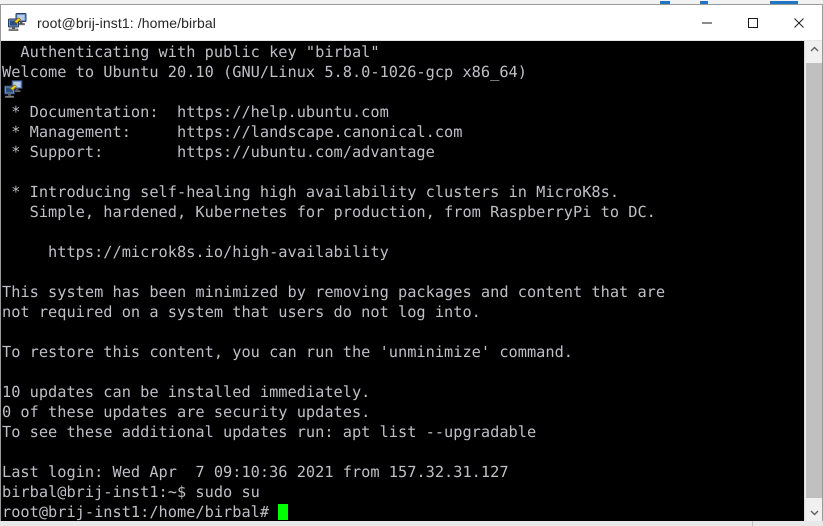  Describe the element at coordinates (126, 22) in the screenshot. I see `window-title: root@brij-inst1: /home/birbal` at that location.